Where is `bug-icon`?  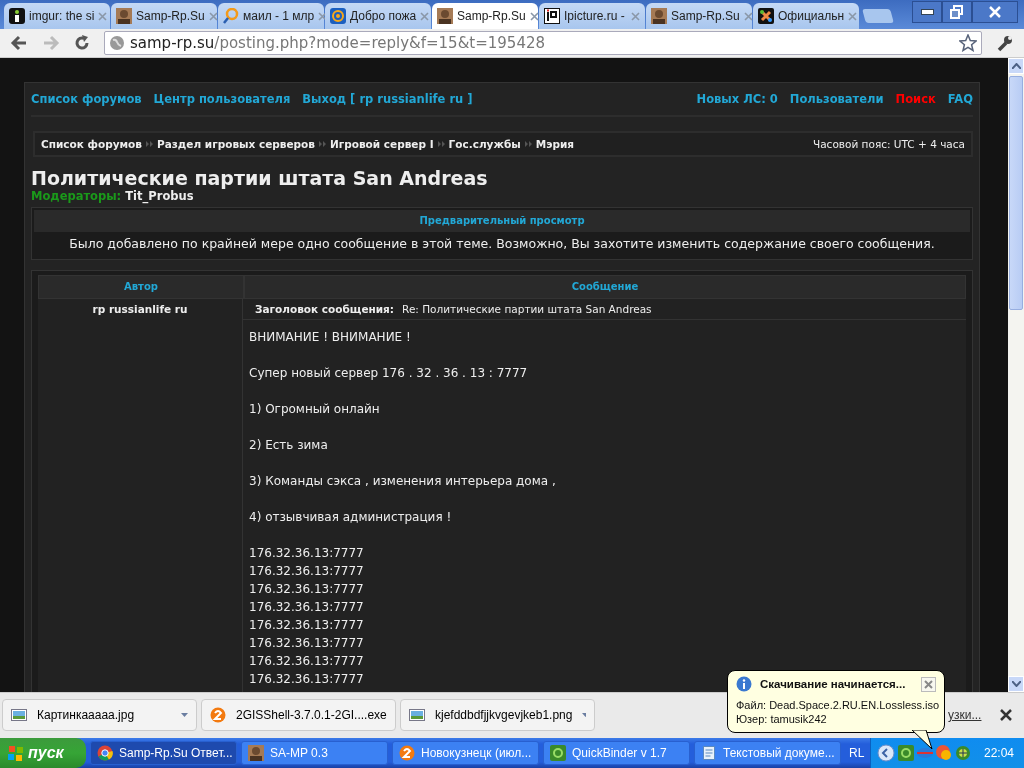 bug-icon is located at coordinates (962, 753).